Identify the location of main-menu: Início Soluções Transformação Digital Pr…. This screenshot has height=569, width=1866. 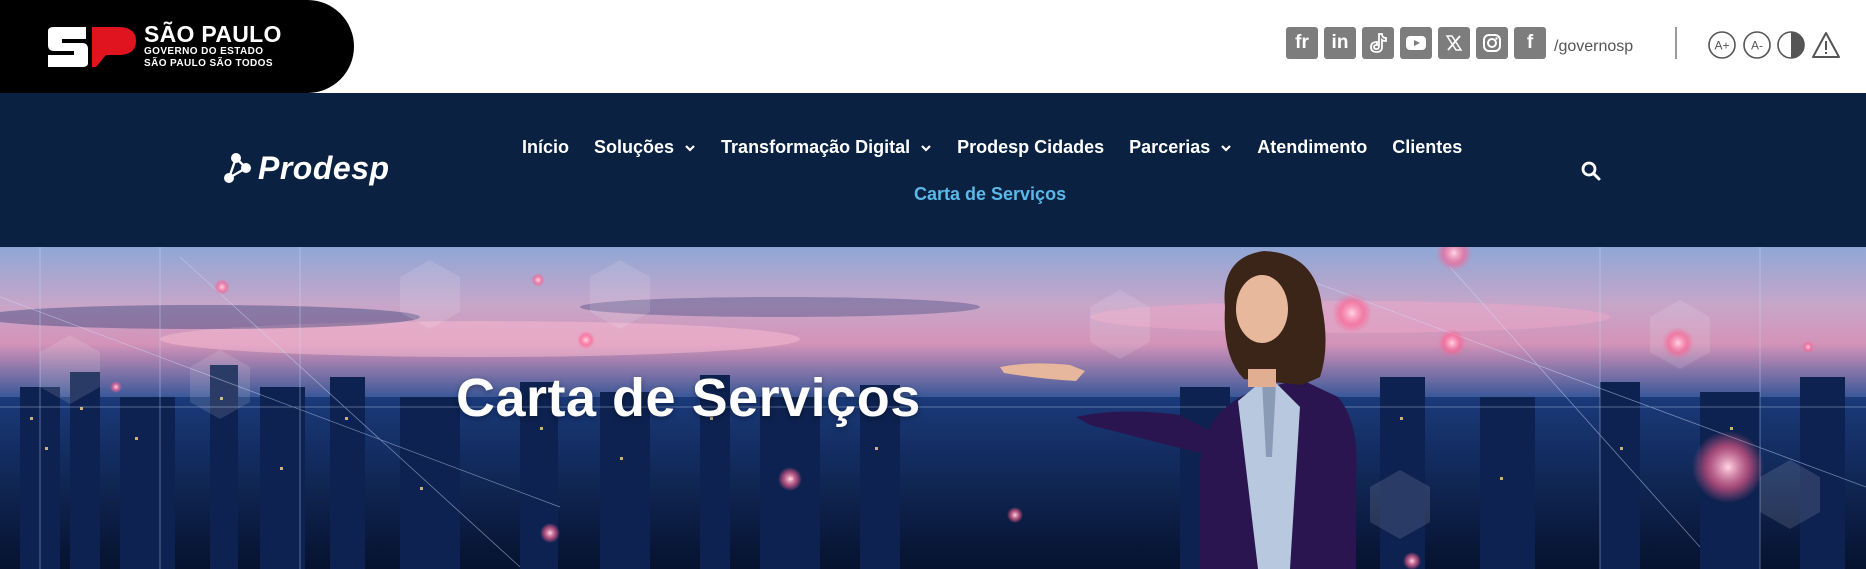
(1004, 147).